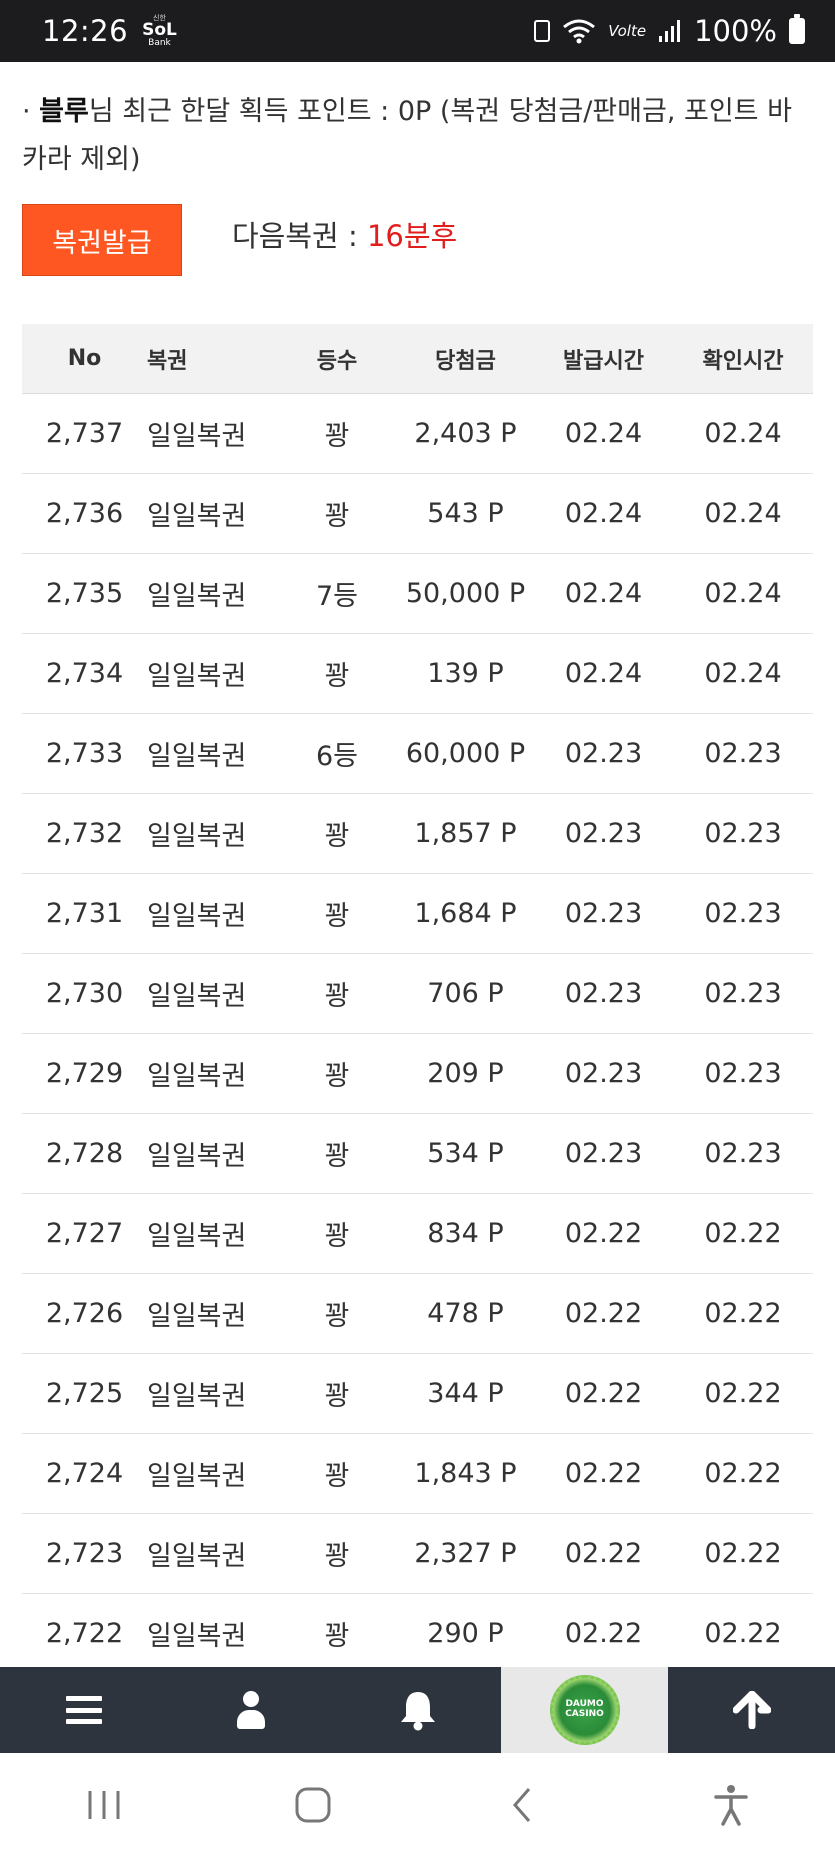 Image resolution: width=835 pixels, height=1856 pixels. Describe the element at coordinates (84, 593) in the screenshot. I see `cell-no: 2,735` at that location.